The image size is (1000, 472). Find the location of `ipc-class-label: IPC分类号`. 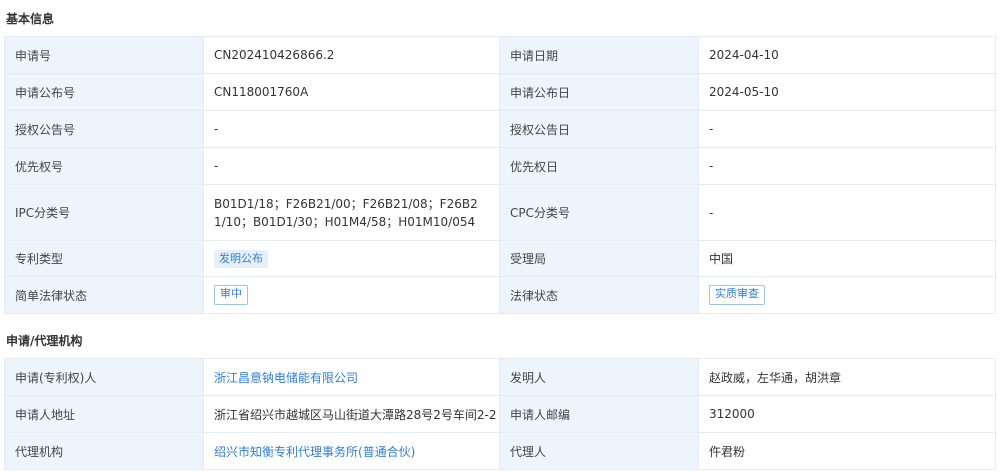

ipc-class-label: IPC分类号 is located at coordinates (104, 212).